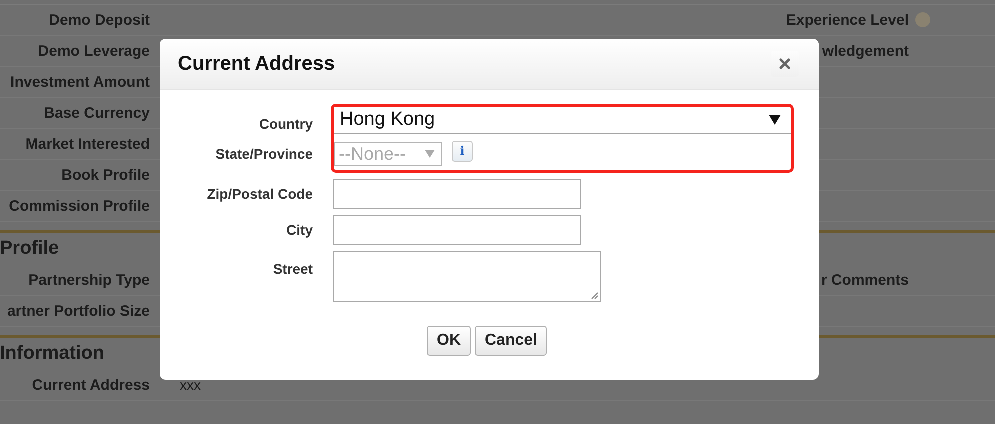 This screenshot has width=995, height=424. I want to click on field-label: Demo Leverage, so click(94, 51).